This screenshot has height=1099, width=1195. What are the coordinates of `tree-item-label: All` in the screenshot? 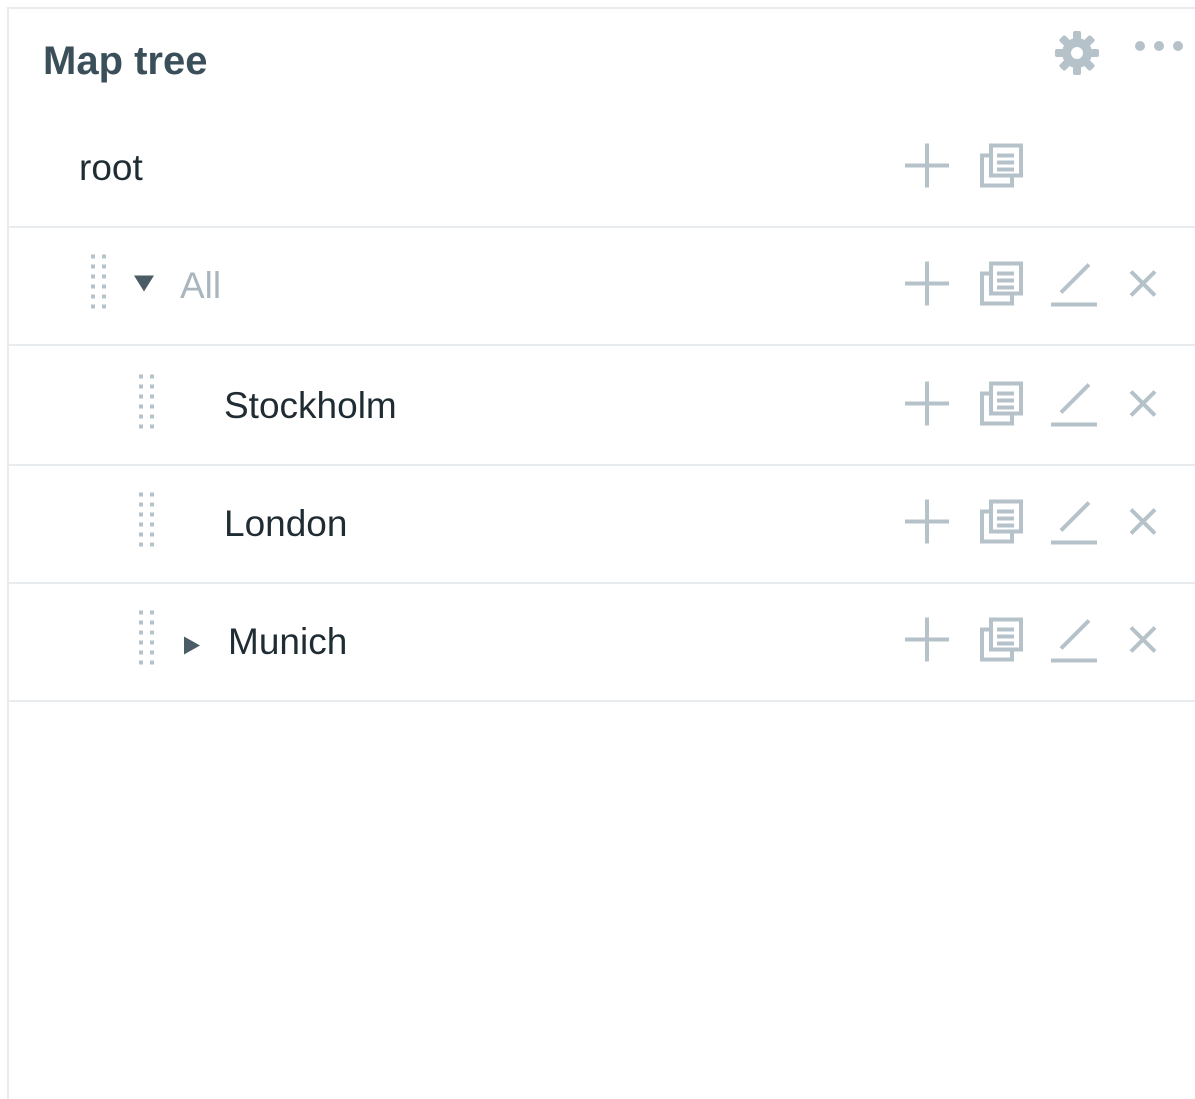 It's located at (201, 285).